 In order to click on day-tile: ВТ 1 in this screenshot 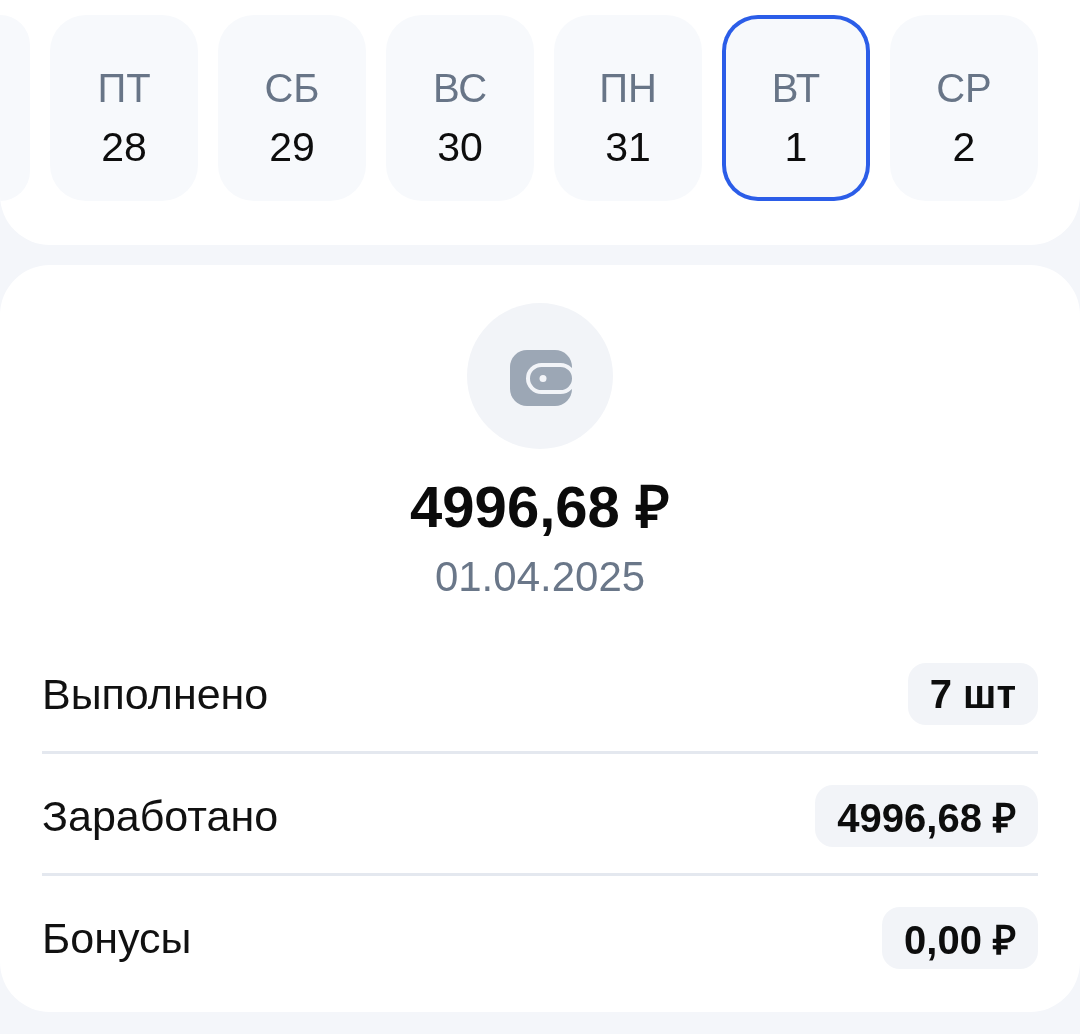, I will do `click(796, 108)`.